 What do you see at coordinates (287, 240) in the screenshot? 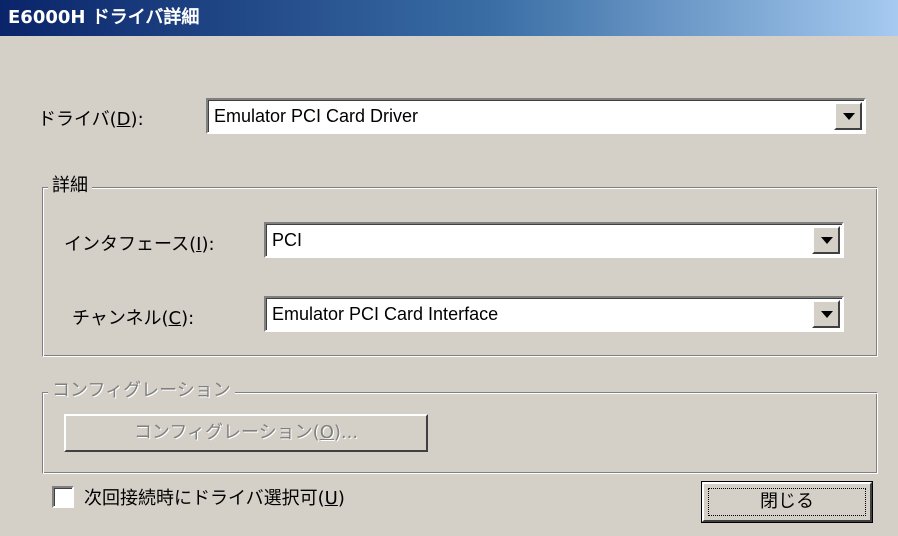
I see `interface-select-value: PCI` at bounding box center [287, 240].